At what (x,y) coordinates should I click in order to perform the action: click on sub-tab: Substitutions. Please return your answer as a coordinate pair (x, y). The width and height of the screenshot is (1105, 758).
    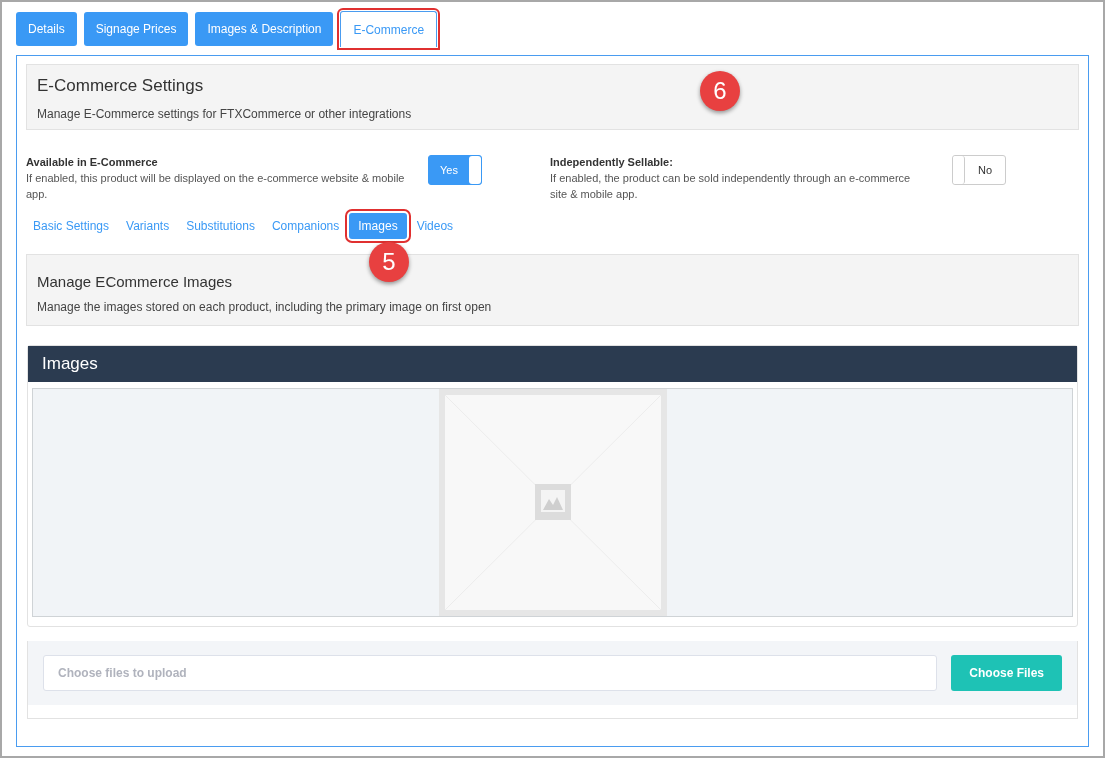
    Looking at the image, I should click on (220, 226).